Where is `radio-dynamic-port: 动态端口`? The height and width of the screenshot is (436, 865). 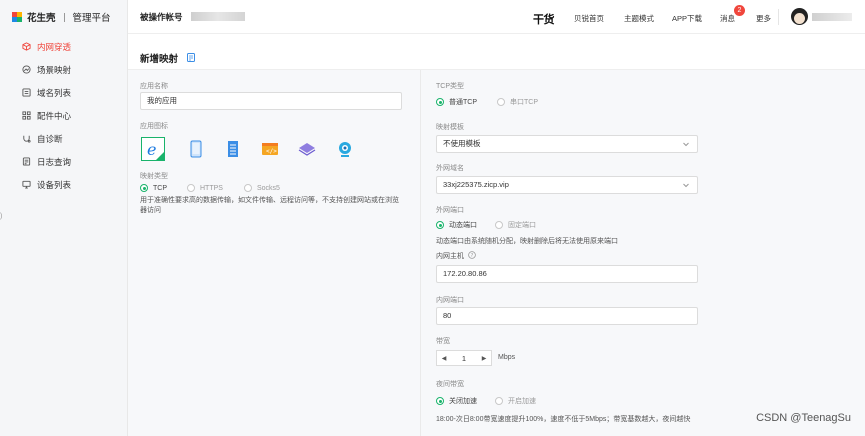
radio-dynamic-port: 动态端口 is located at coordinates (456, 225).